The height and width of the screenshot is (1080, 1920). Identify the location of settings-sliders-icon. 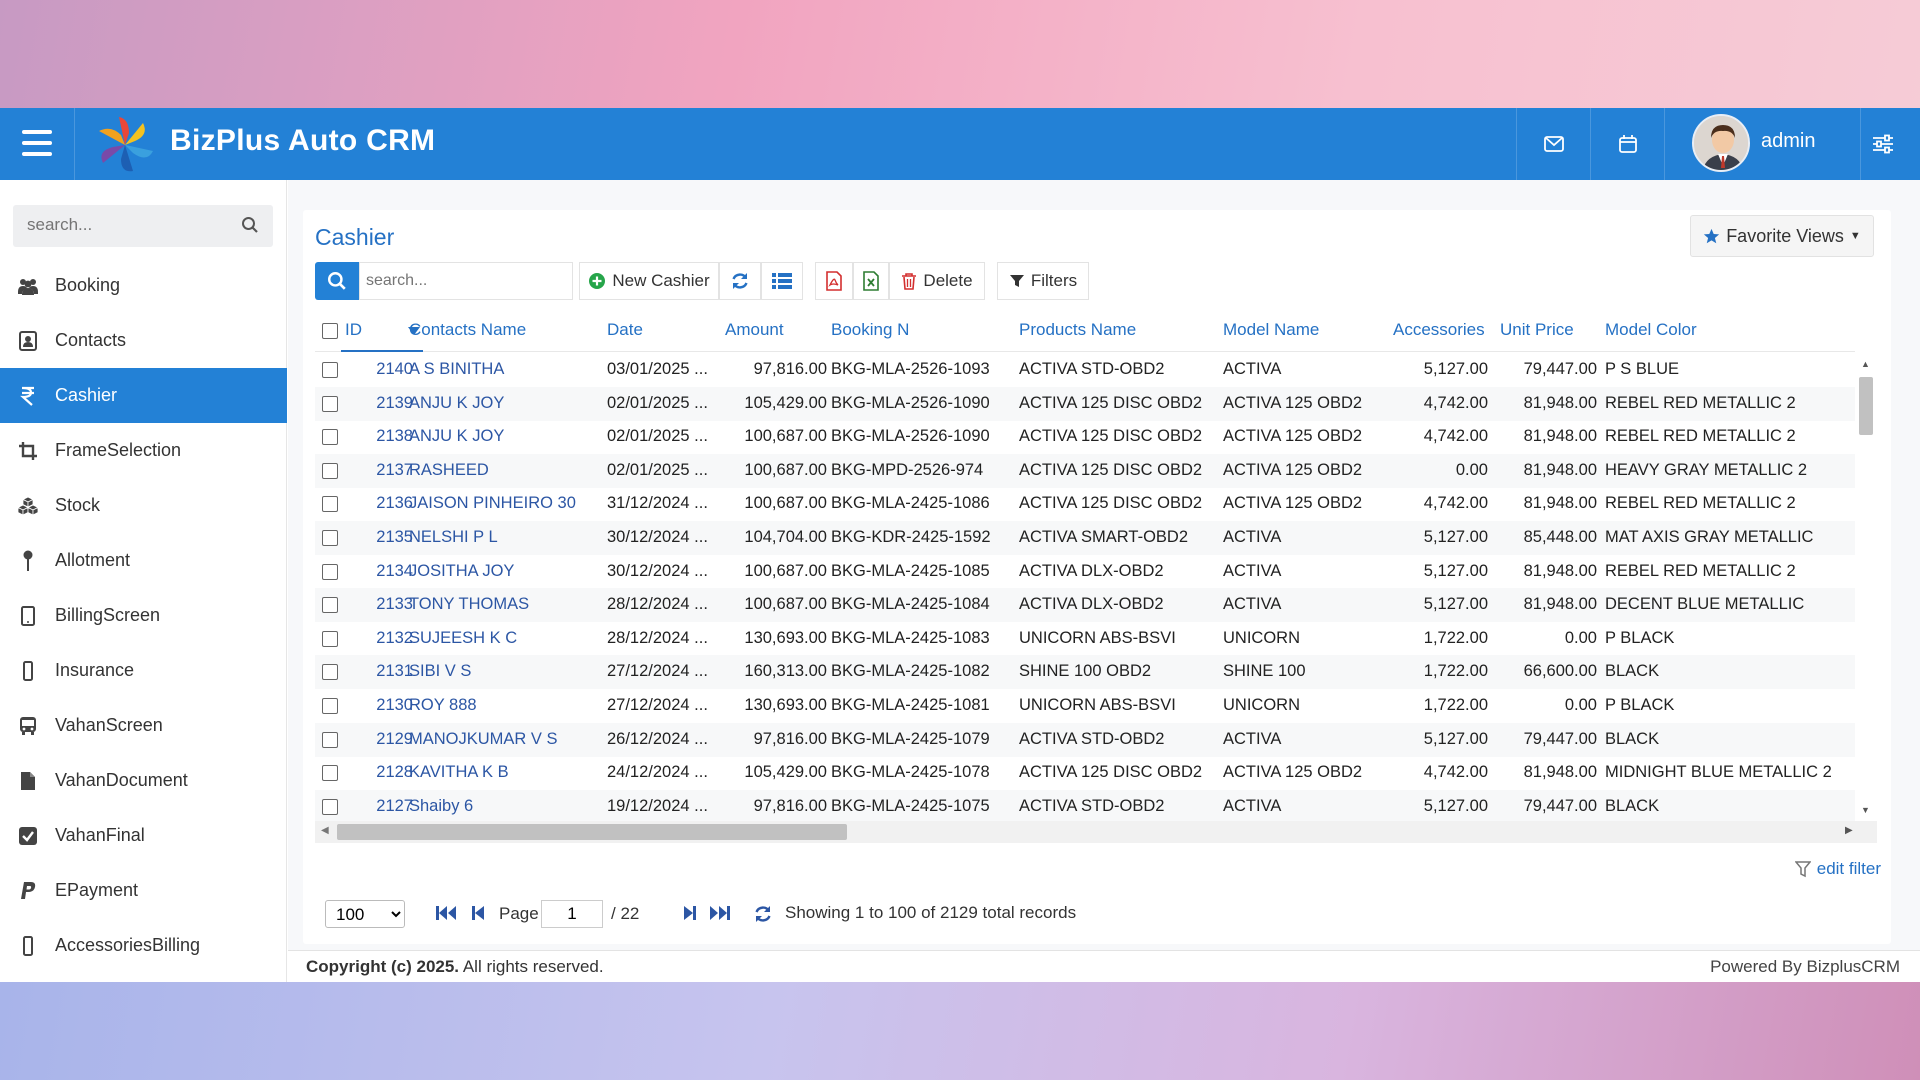
(1883, 144).